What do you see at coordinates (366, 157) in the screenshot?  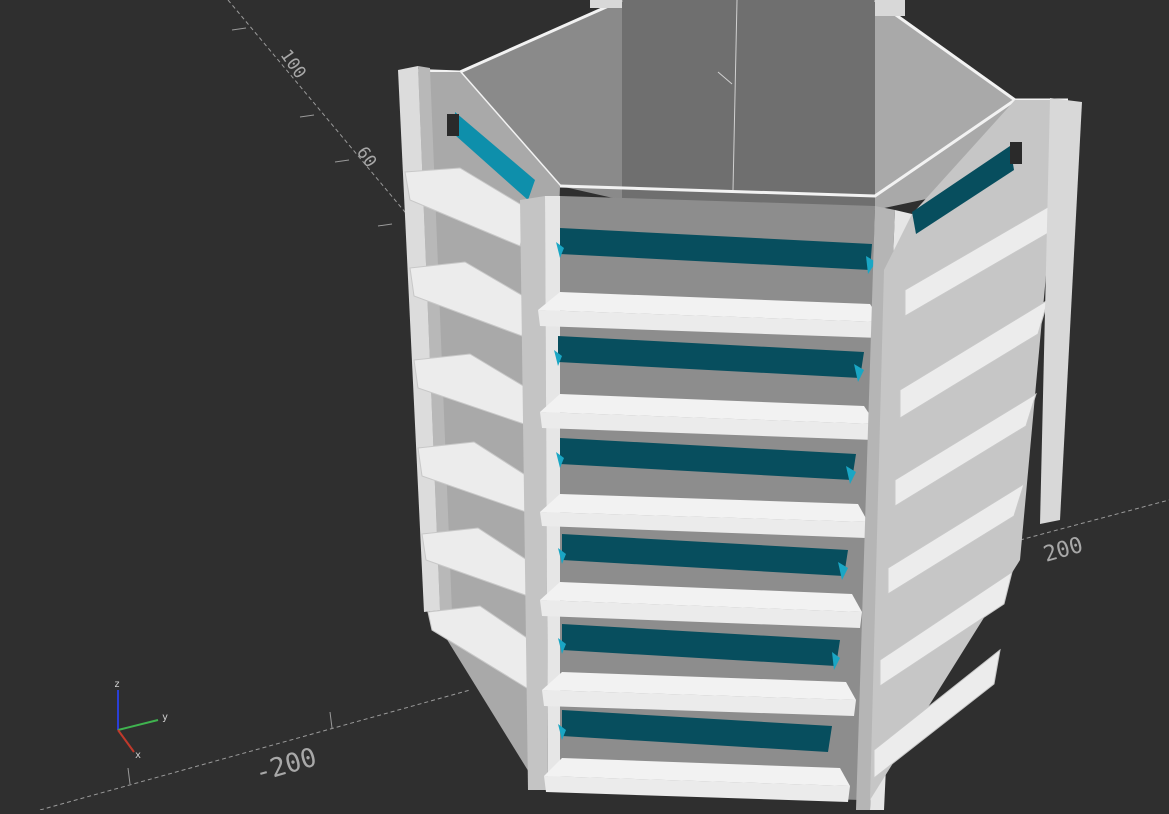 I see `axis-label-y-60: 60` at bounding box center [366, 157].